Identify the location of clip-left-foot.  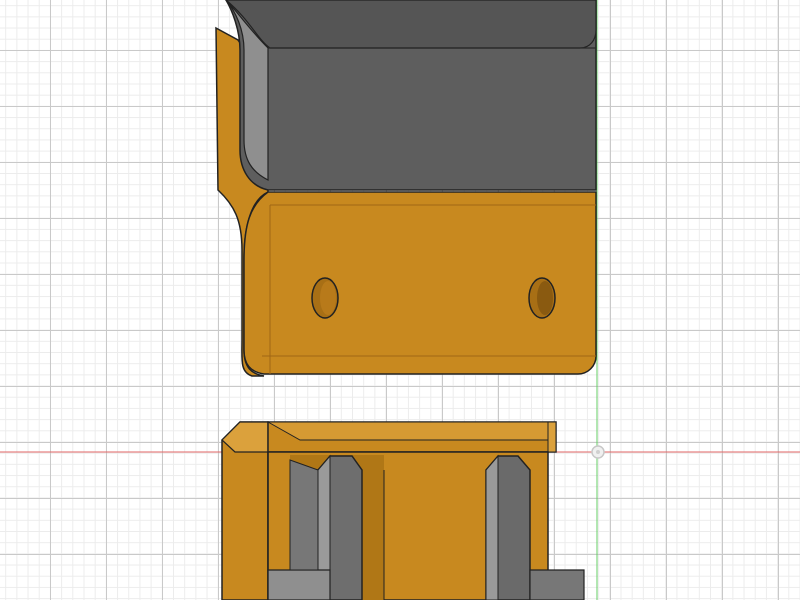
(299, 584).